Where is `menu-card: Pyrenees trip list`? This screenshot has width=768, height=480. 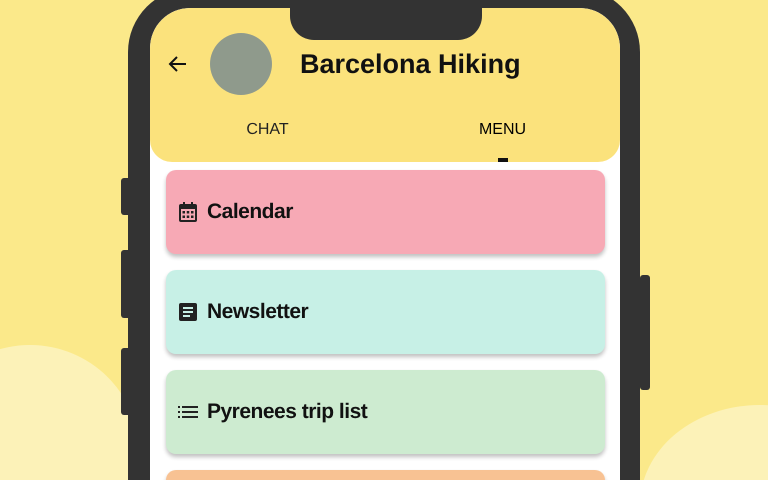
menu-card: Pyrenees trip list is located at coordinates (385, 412).